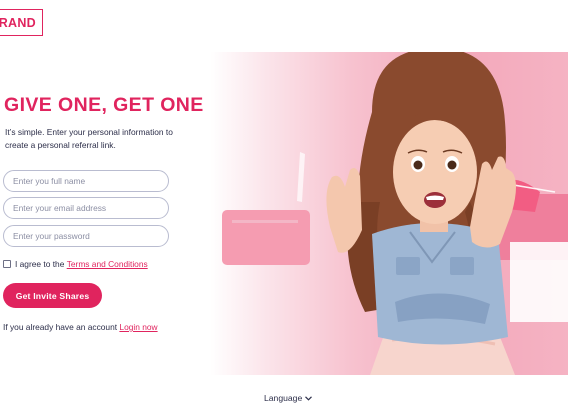 The width and height of the screenshot is (568, 412). What do you see at coordinates (61, 327) in the screenshot?
I see `account-text: If you already have an account` at bounding box center [61, 327].